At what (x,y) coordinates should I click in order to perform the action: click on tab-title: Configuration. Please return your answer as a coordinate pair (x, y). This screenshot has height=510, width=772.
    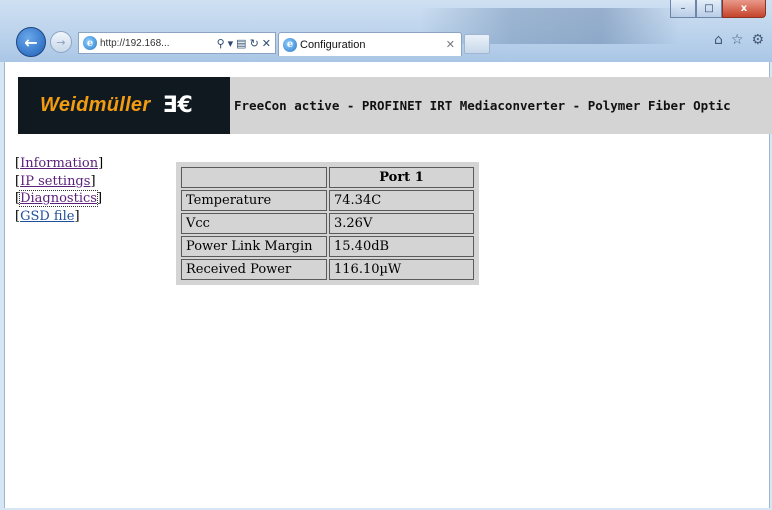
    Looking at the image, I should click on (333, 44).